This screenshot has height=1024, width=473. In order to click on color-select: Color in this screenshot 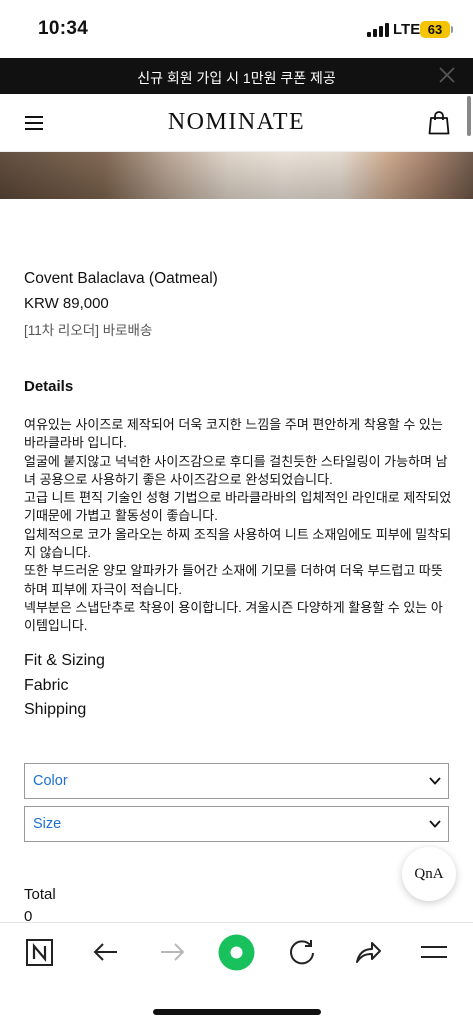, I will do `click(236, 781)`.